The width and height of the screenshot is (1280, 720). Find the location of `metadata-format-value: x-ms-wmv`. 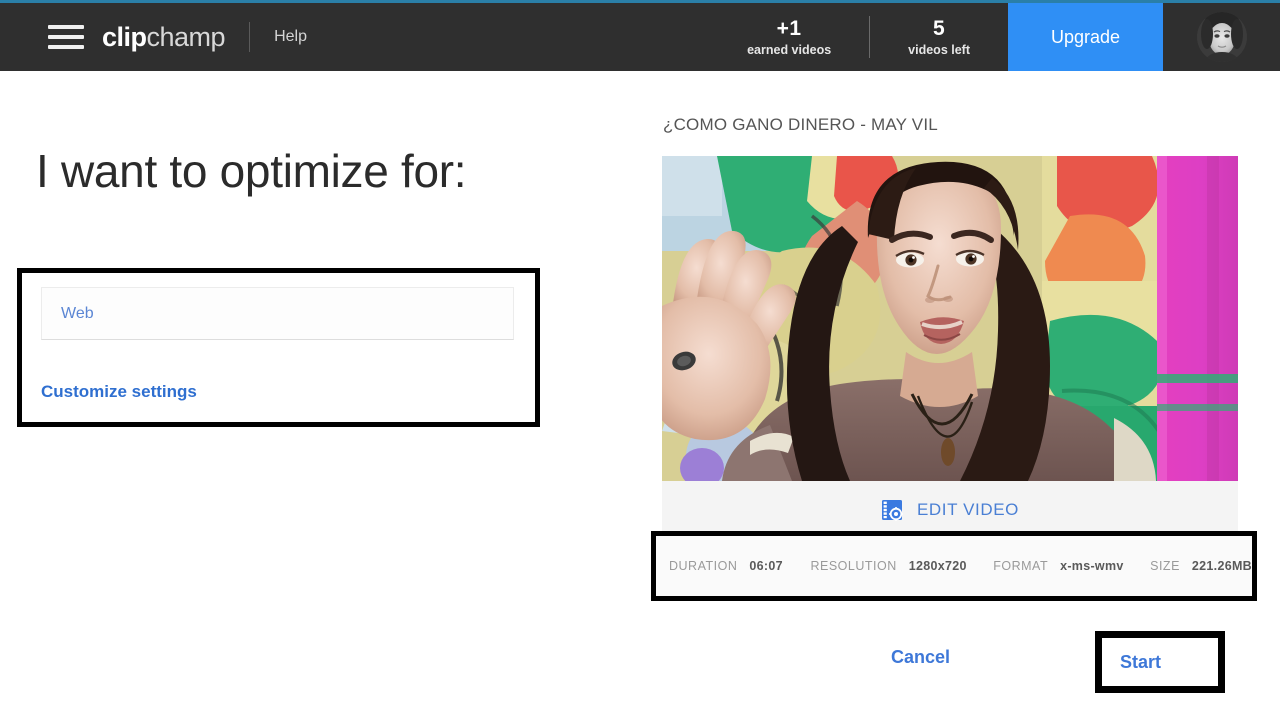

metadata-format-value: x-ms-wmv is located at coordinates (1092, 566).